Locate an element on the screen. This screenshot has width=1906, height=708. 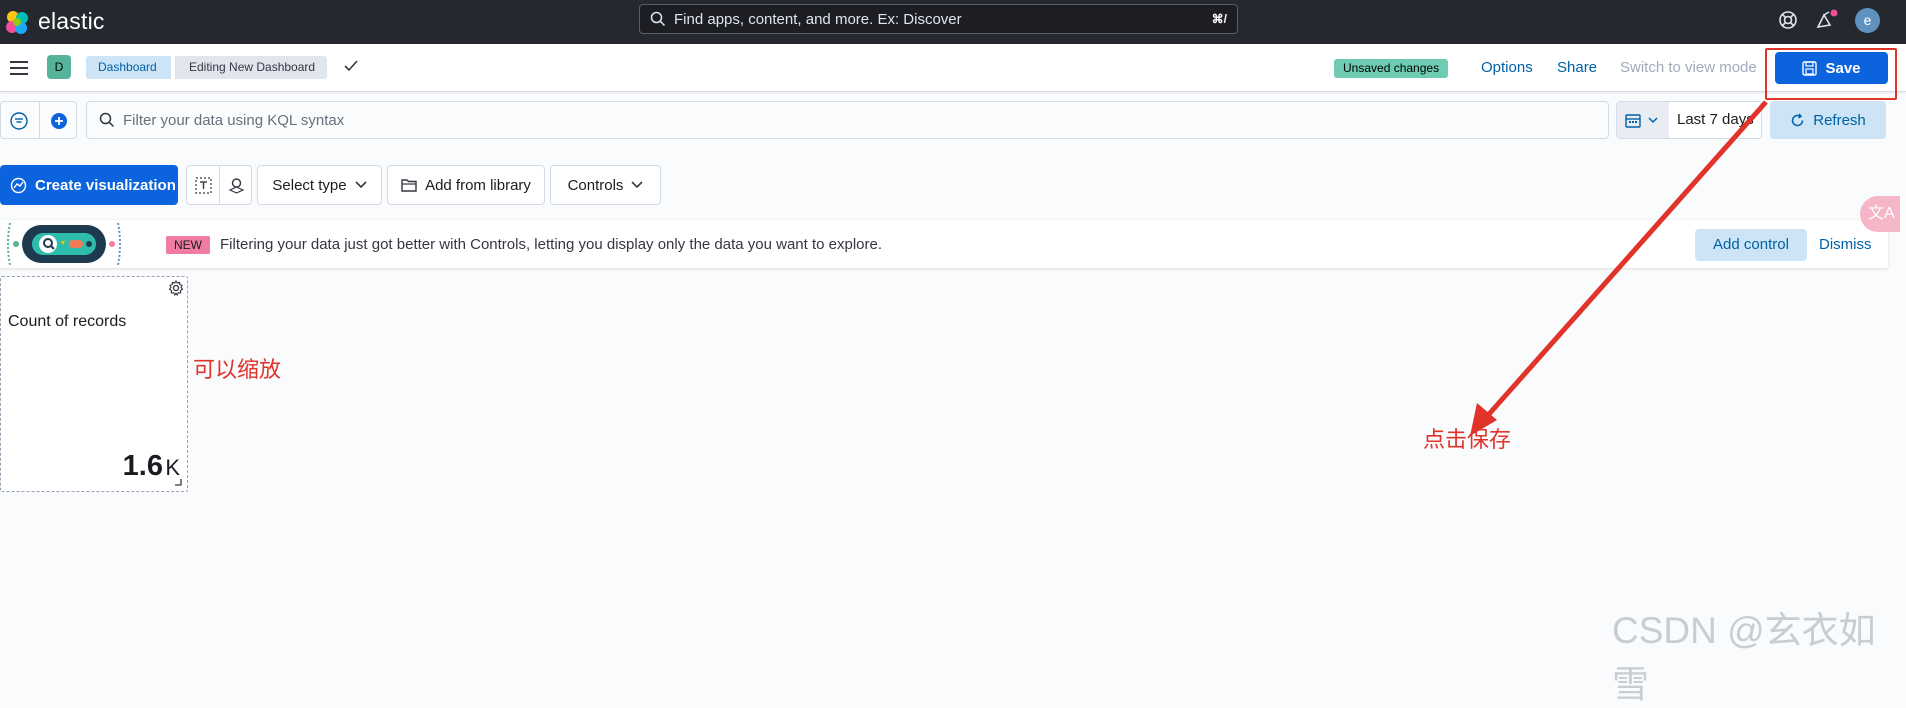
options-link: Options is located at coordinates (1507, 67).